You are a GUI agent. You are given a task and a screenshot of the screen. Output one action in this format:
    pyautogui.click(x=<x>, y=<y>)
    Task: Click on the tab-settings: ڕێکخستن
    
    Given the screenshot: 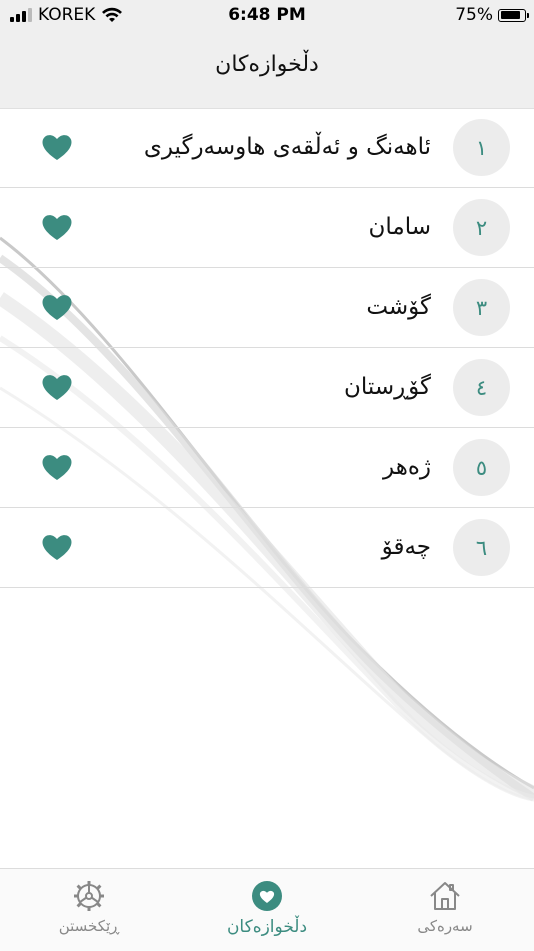 What is the action you would take?
    pyautogui.click(x=89, y=910)
    